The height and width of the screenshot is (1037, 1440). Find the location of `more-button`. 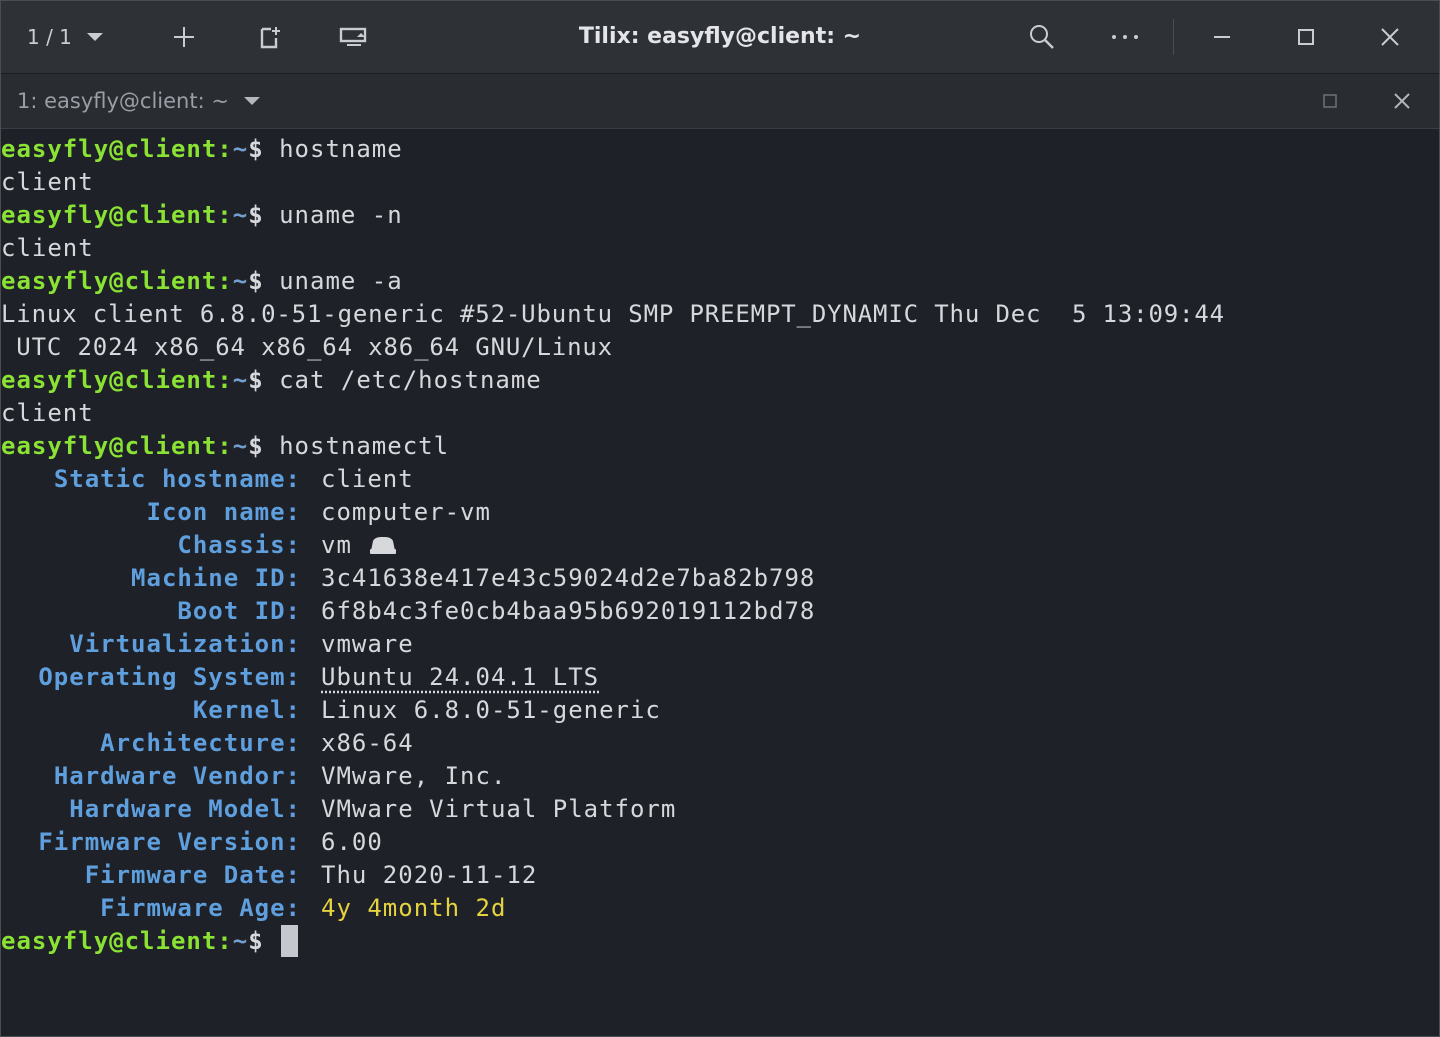

more-button is located at coordinates (1125, 37).